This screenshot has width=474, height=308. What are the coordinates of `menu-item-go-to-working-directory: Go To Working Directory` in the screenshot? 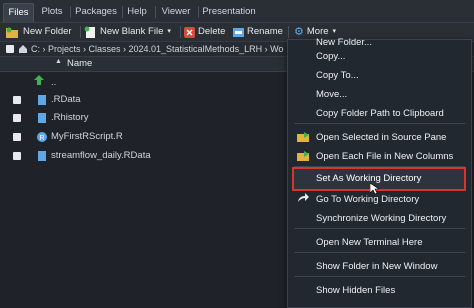 It's located at (379, 199).